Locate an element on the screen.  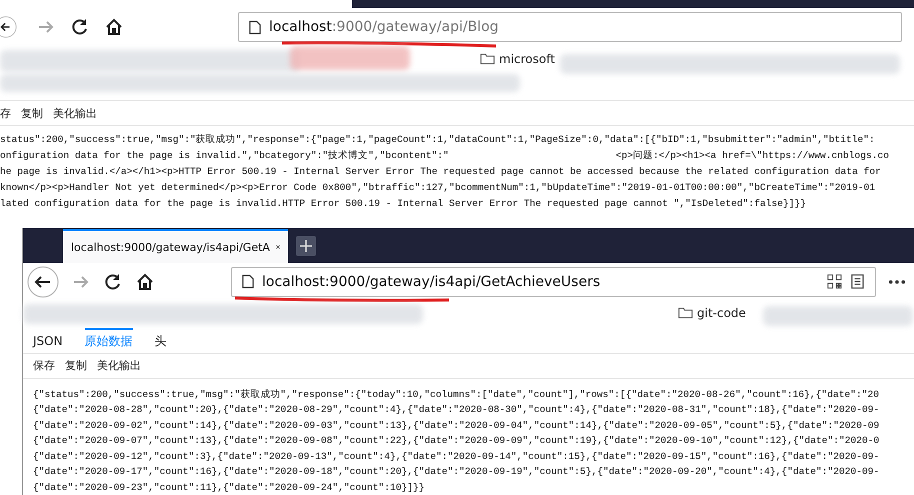
code-line: {"date":"2020-09-02","count":14},{"date":"2020-09-03","count":13},{"date":"2020-09-04","count":14},{"date":"2020-09-05","count":5},{"date":"2020-09 is located at coordinates (456, 425).